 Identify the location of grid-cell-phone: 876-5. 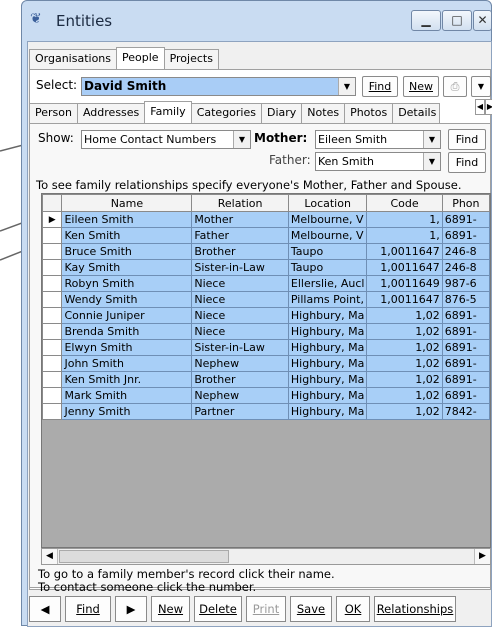
(465, 299).